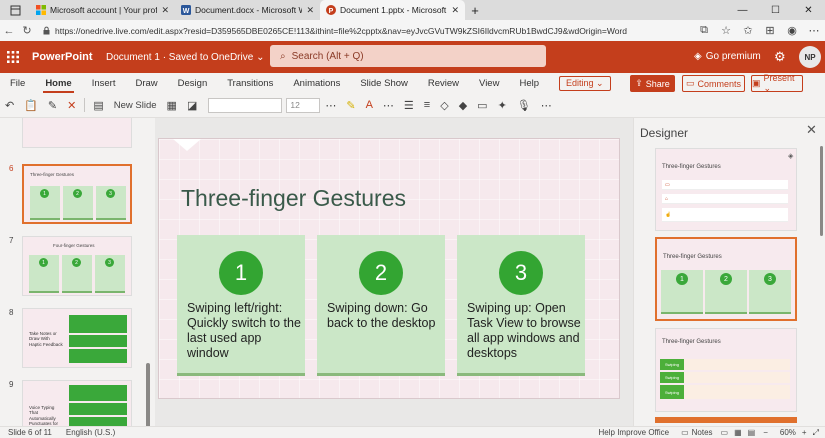 This screenshot has width=825, height=438. Describe the element at coordinates (529, 83) in the screenshot. I see `tab-help: Help` at that location.